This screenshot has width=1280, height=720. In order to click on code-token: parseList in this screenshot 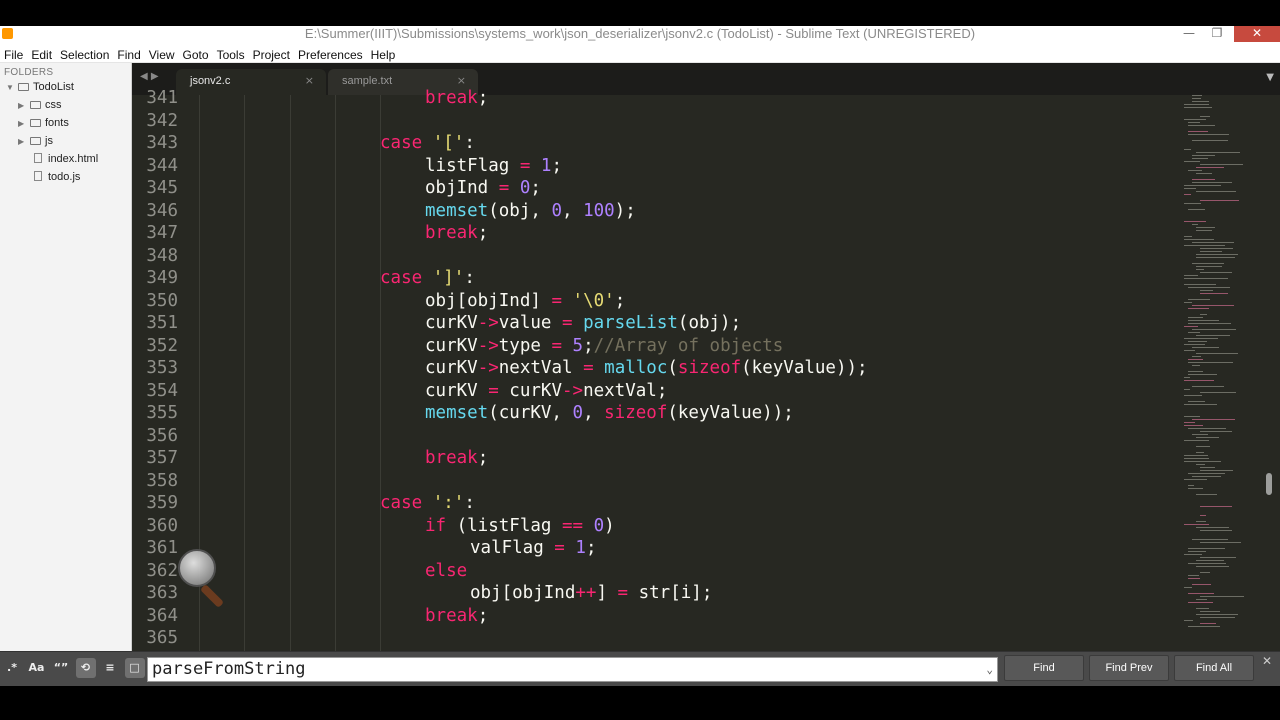, I will do `click(630, 323)`.